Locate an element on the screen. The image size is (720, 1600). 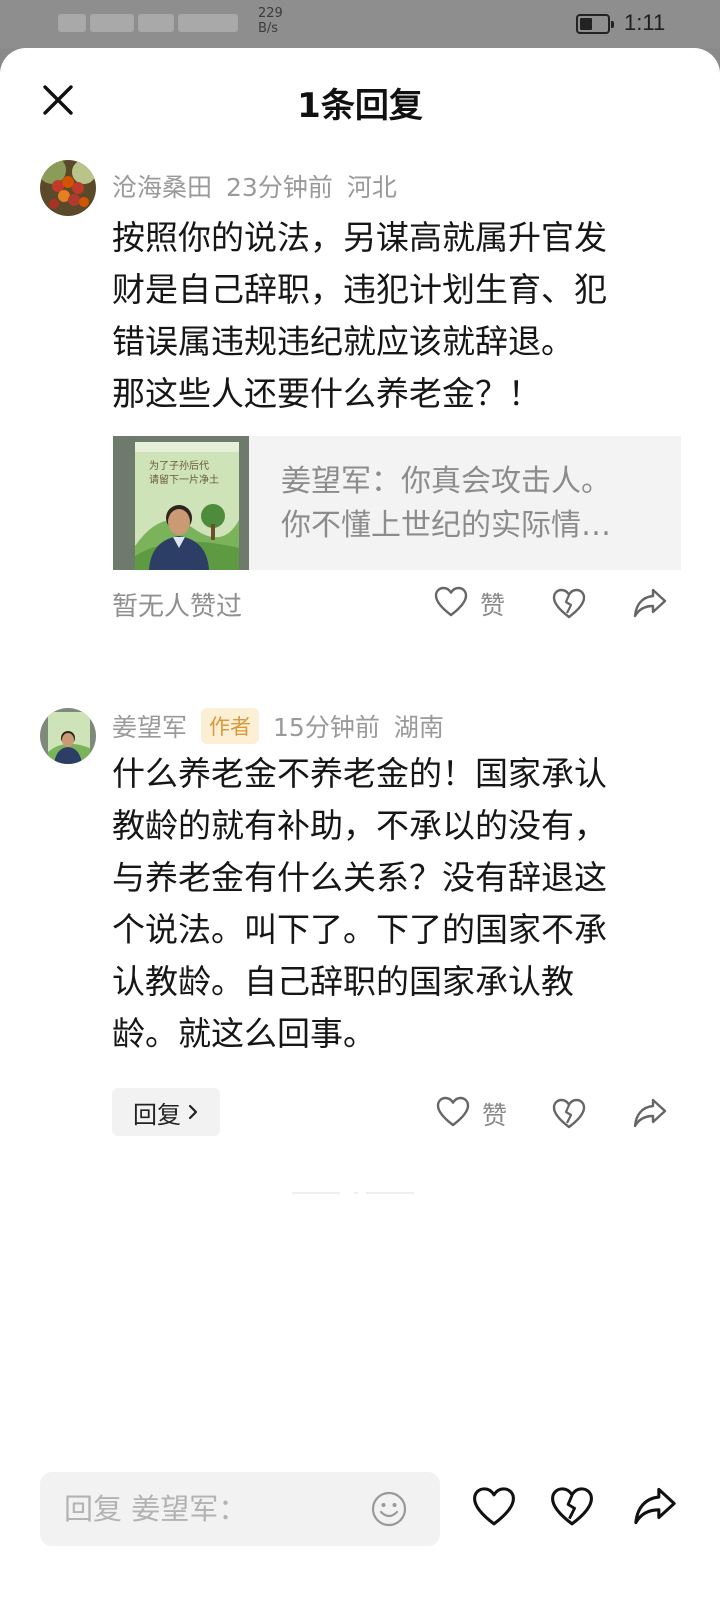
reply-line: 与养老金有什么关系？没有辞退这 is located at coordinates (359, 877).